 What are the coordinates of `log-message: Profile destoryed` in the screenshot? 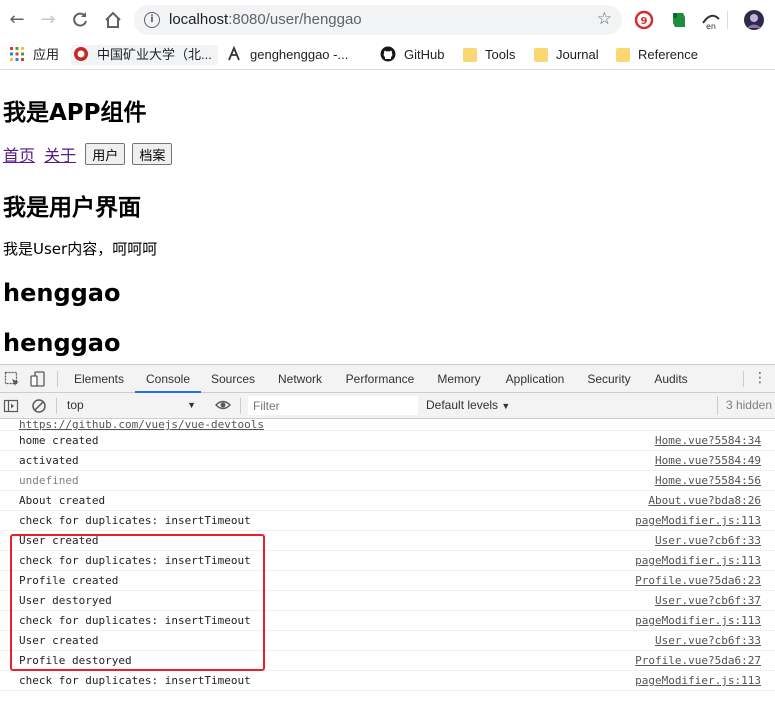 It's located at (75, 660).